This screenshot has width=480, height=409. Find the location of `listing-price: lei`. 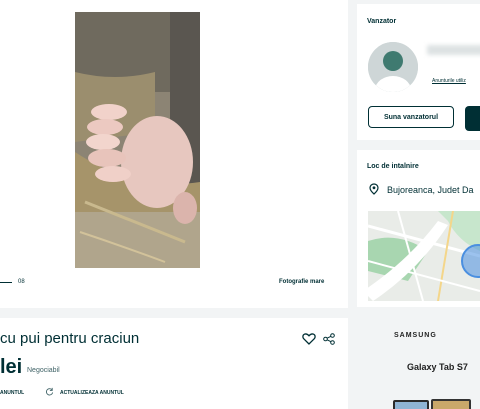

listing-price: lei is located at coordinates (11, 367).